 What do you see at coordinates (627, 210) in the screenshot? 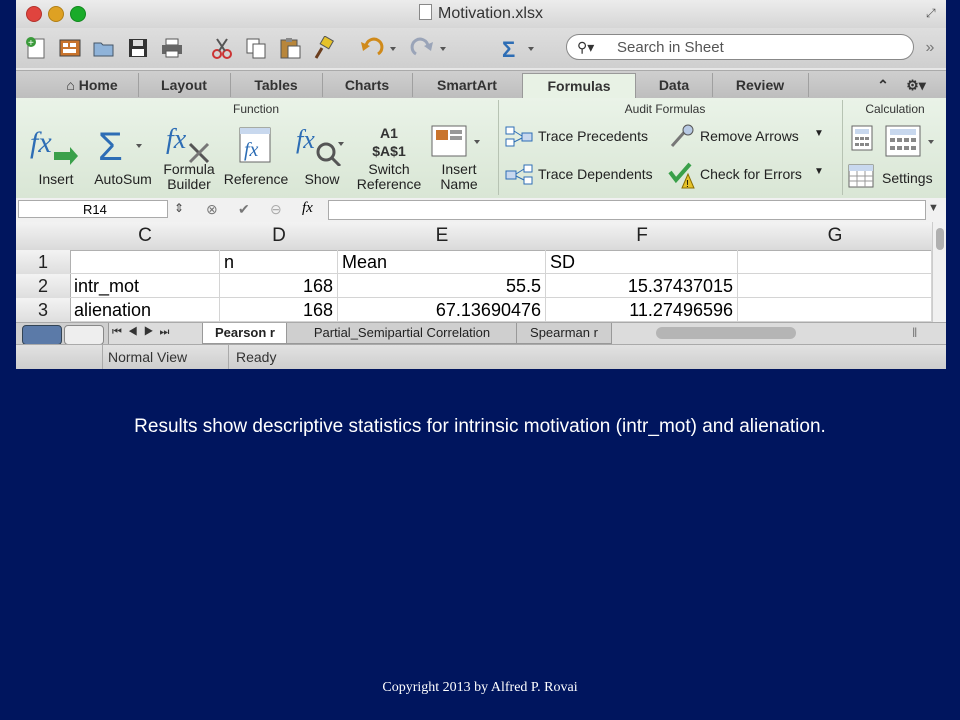
I see `formula-input` at bounding box center [627, 210].